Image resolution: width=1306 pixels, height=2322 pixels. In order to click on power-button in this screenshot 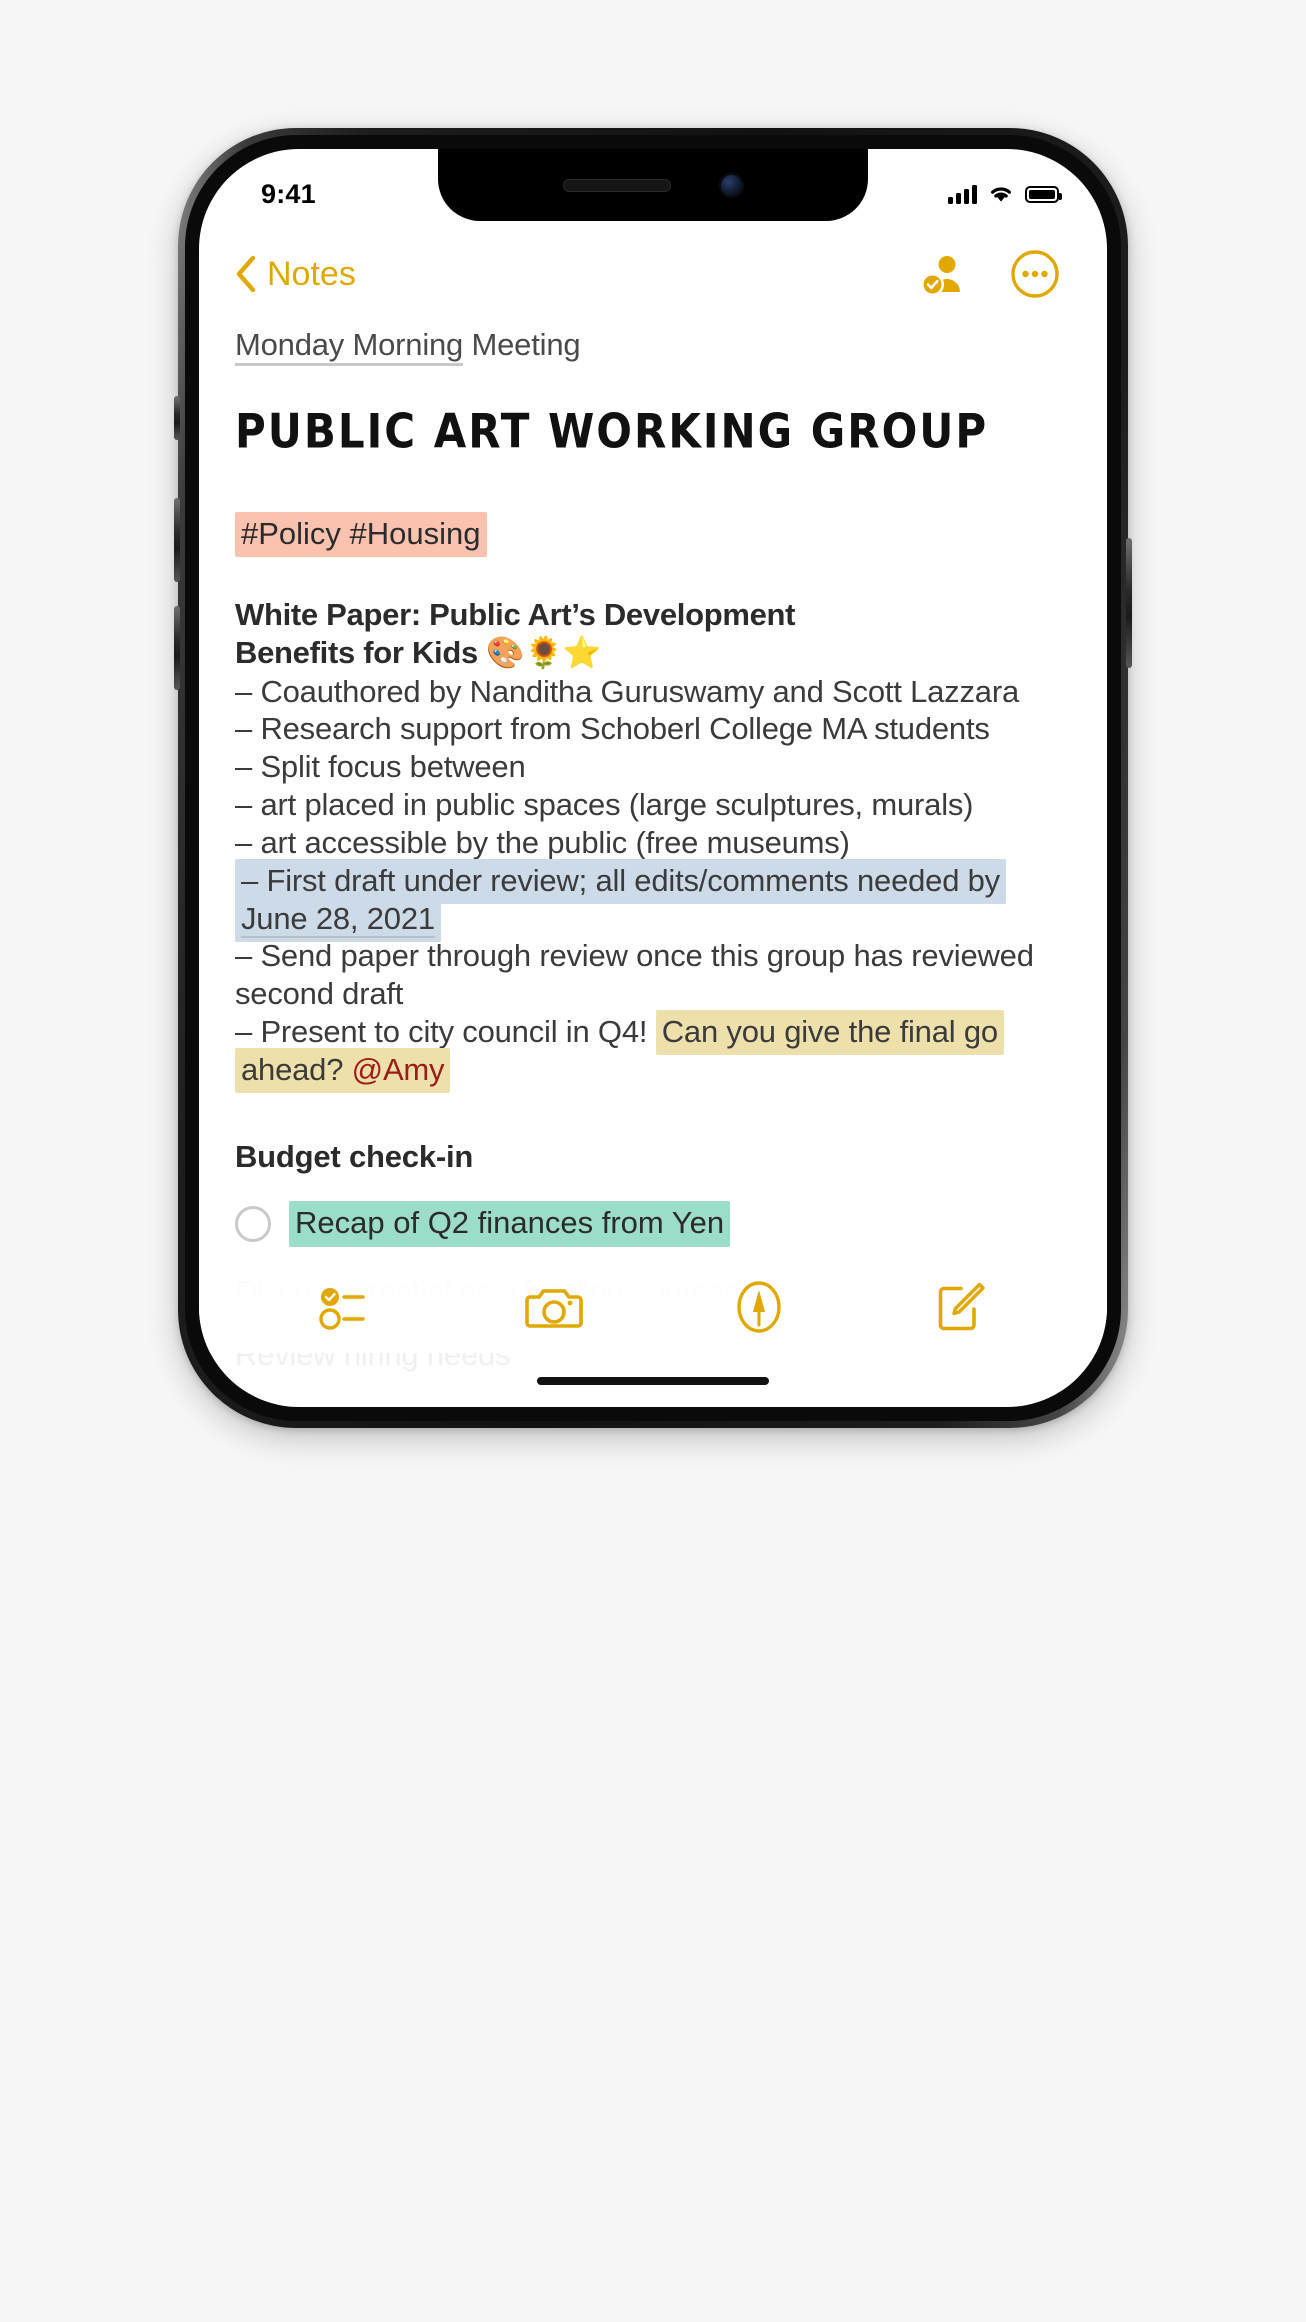, I will do `click(1129, 603)`.